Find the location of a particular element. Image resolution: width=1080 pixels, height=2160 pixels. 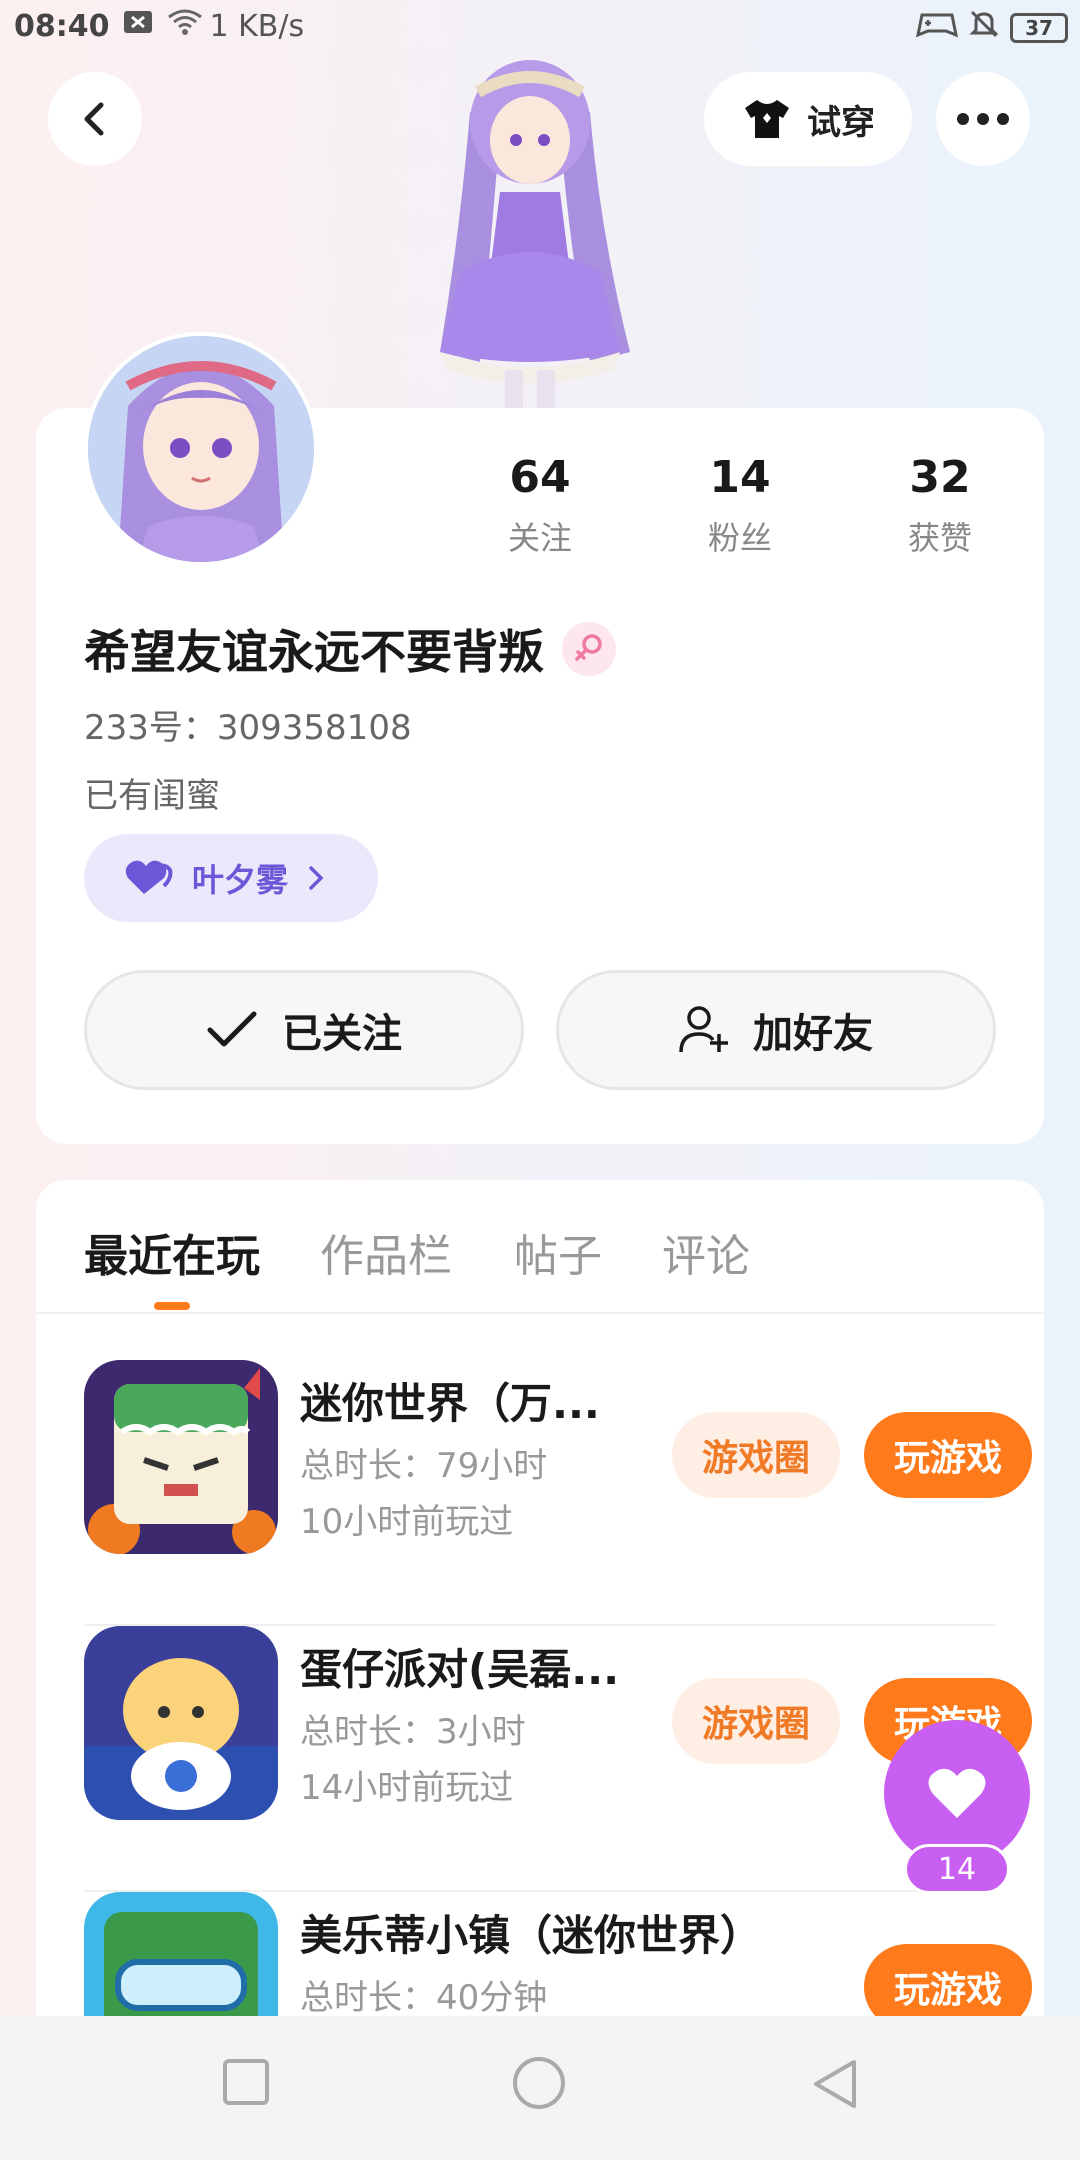

recent-apps-button is located at coordinates (246, 2084).